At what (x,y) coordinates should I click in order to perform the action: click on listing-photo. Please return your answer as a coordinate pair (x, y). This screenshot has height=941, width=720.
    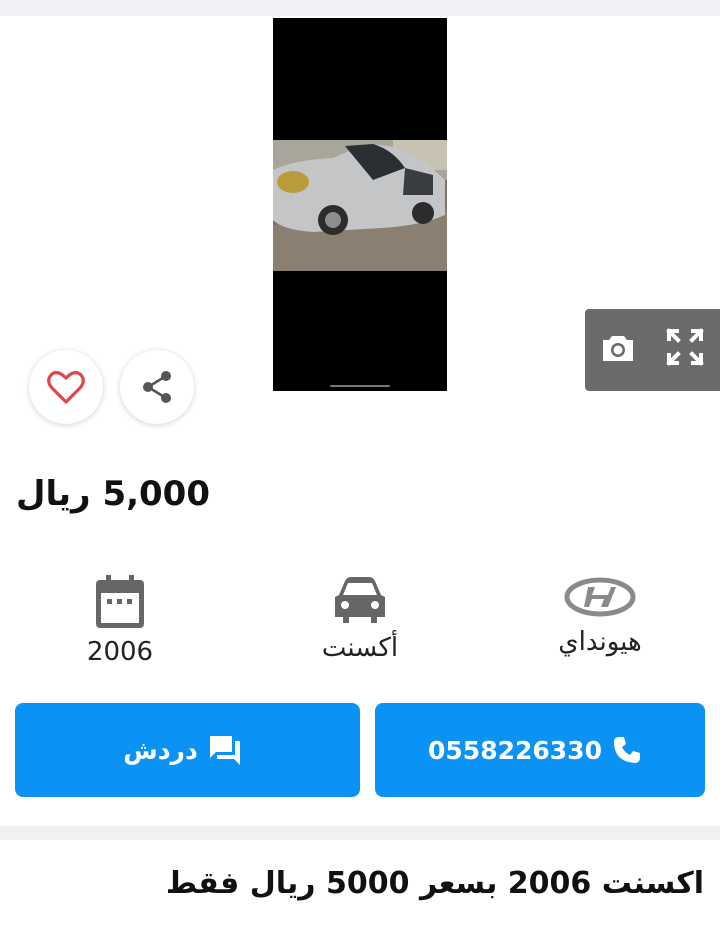
    Looking at the image, I should click on (360, 204).